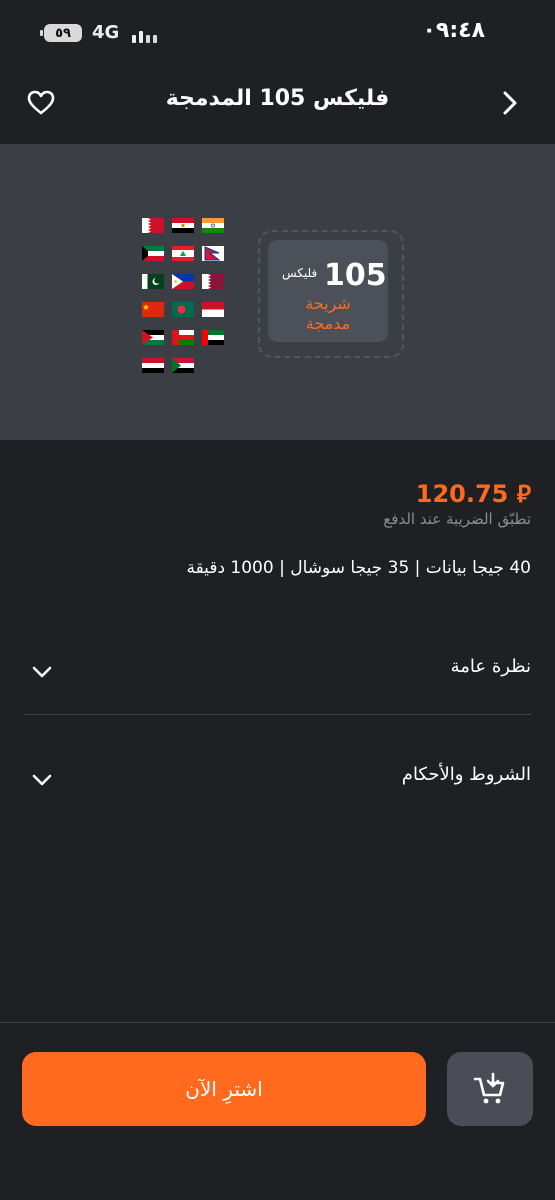 The image size is (555, 1200). I want to click on overview-accordion: نظرة عامة, so click(277, 670).